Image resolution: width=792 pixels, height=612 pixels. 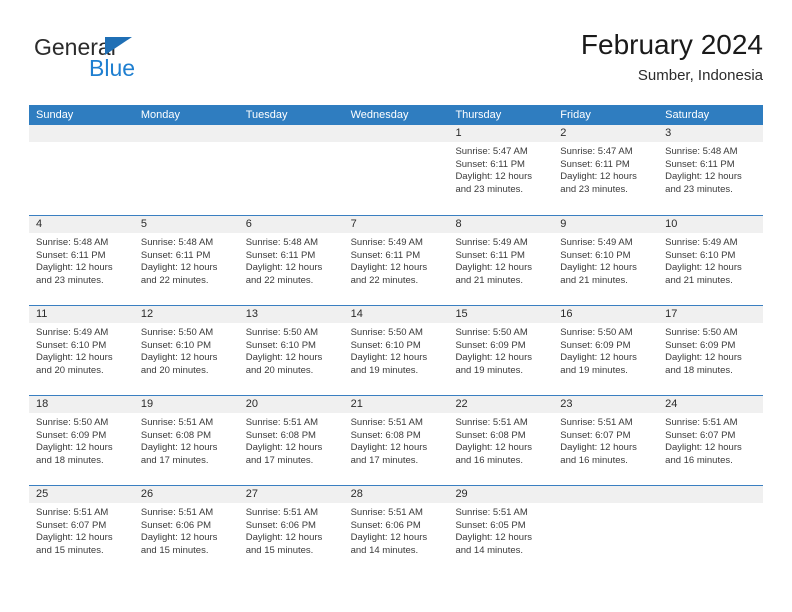 I want to click on day-number-band: 15, so click(x=501, y=314).